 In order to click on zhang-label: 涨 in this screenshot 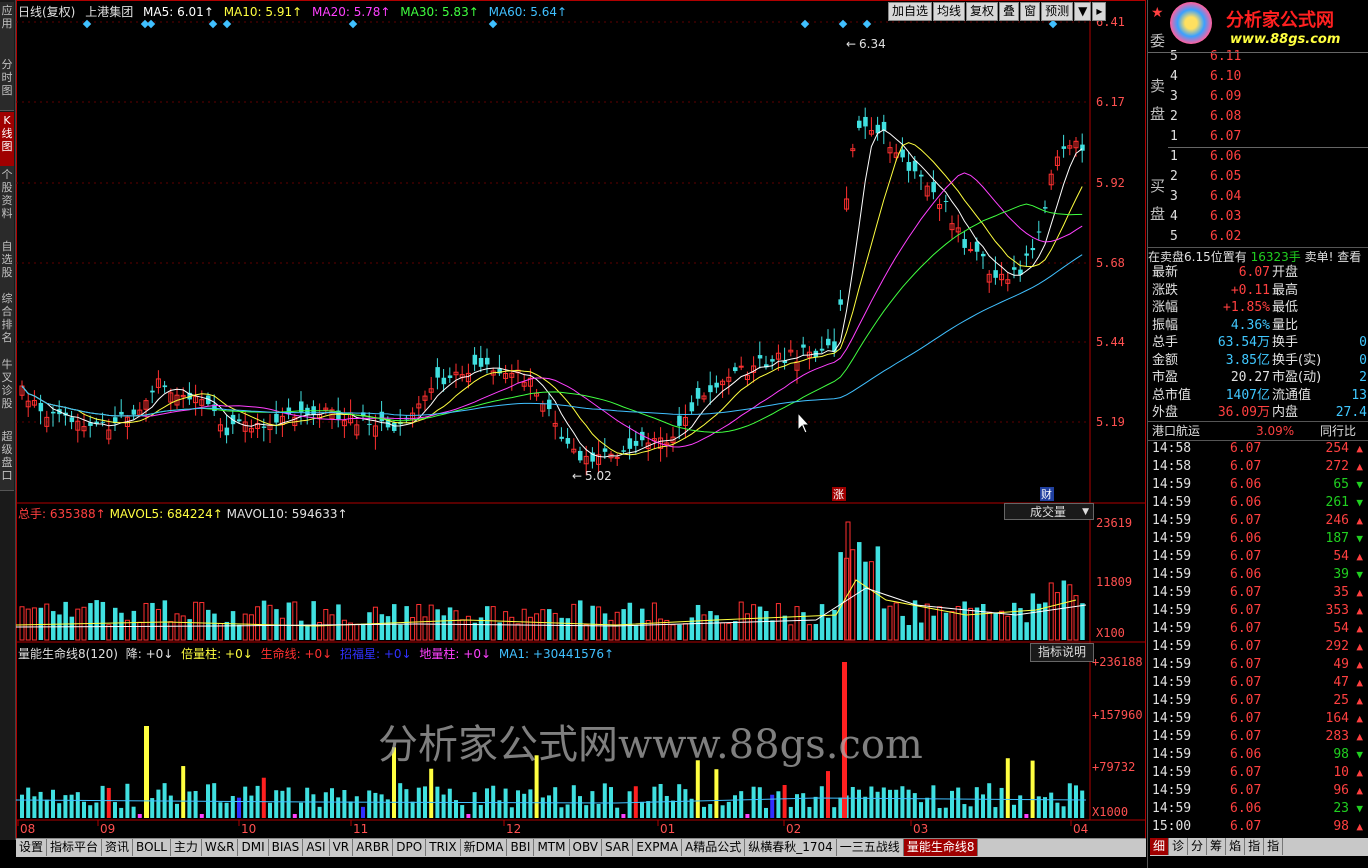, I will do `click(838, 494)`.